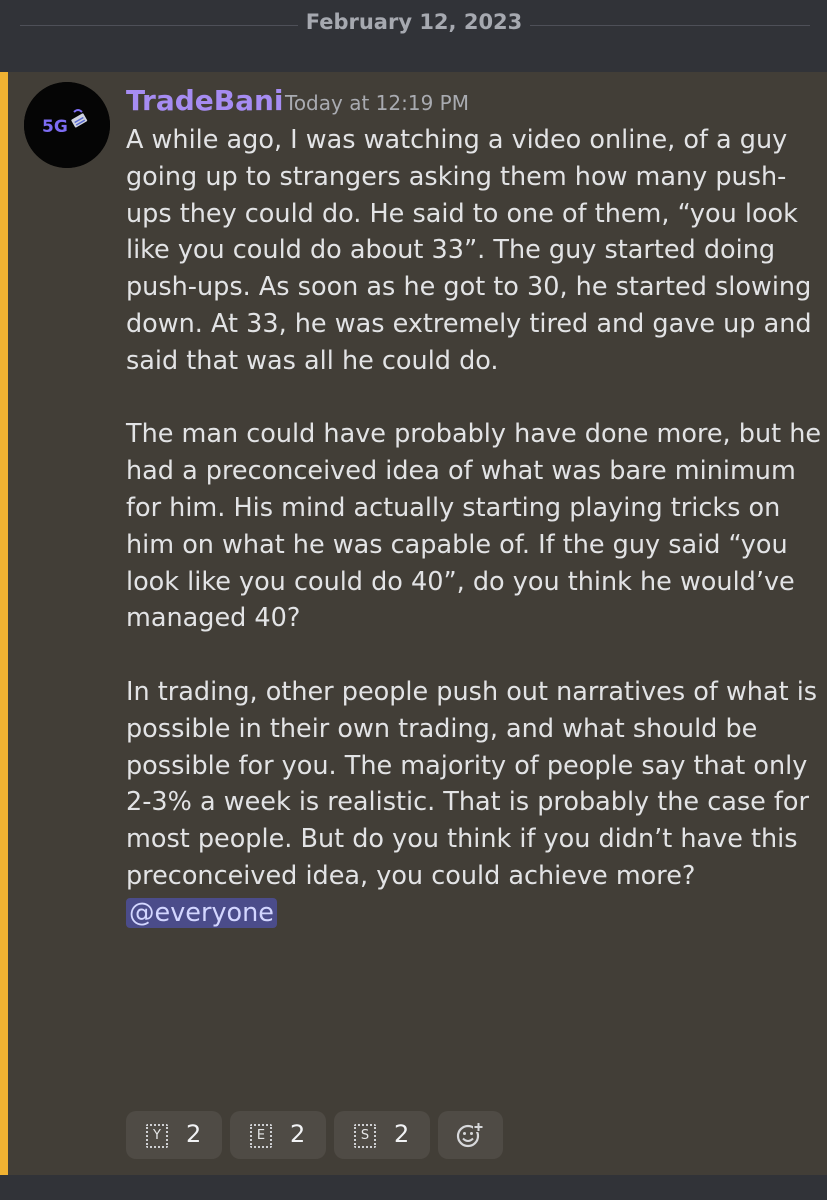  What do you see at coordinates (205, 100) in the screenshot?
I see `message-author: TradeBani` at bounding box center [205, 100].